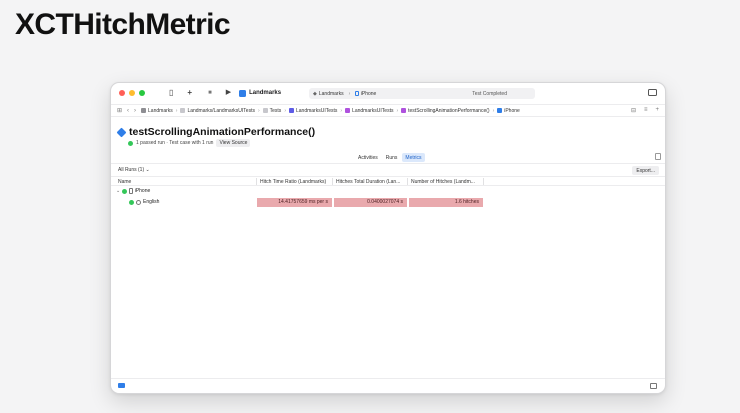 The height and width of the screenshot is (413, 740). I want to click on view-source-button: View Source, so click(233, 143).